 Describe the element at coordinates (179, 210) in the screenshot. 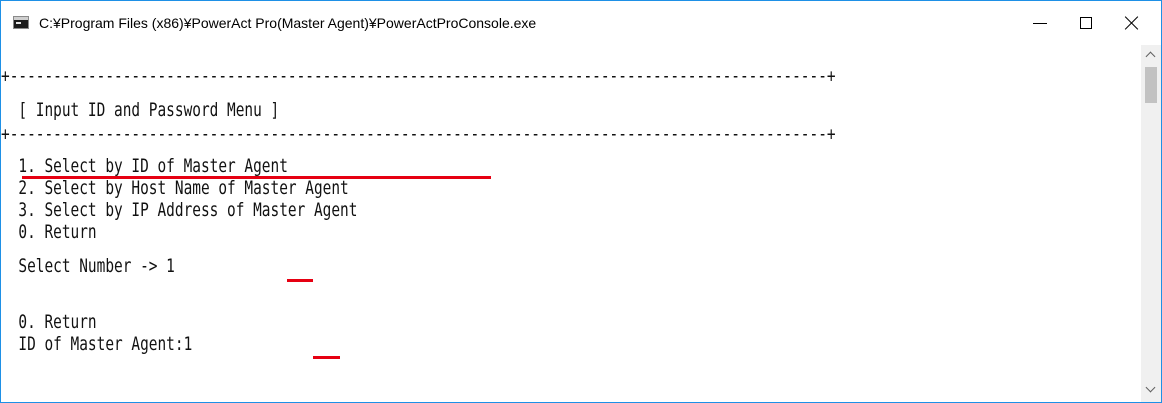

I see `menu-option-3: 3. Select by IP Address of Master Agent` at that location.